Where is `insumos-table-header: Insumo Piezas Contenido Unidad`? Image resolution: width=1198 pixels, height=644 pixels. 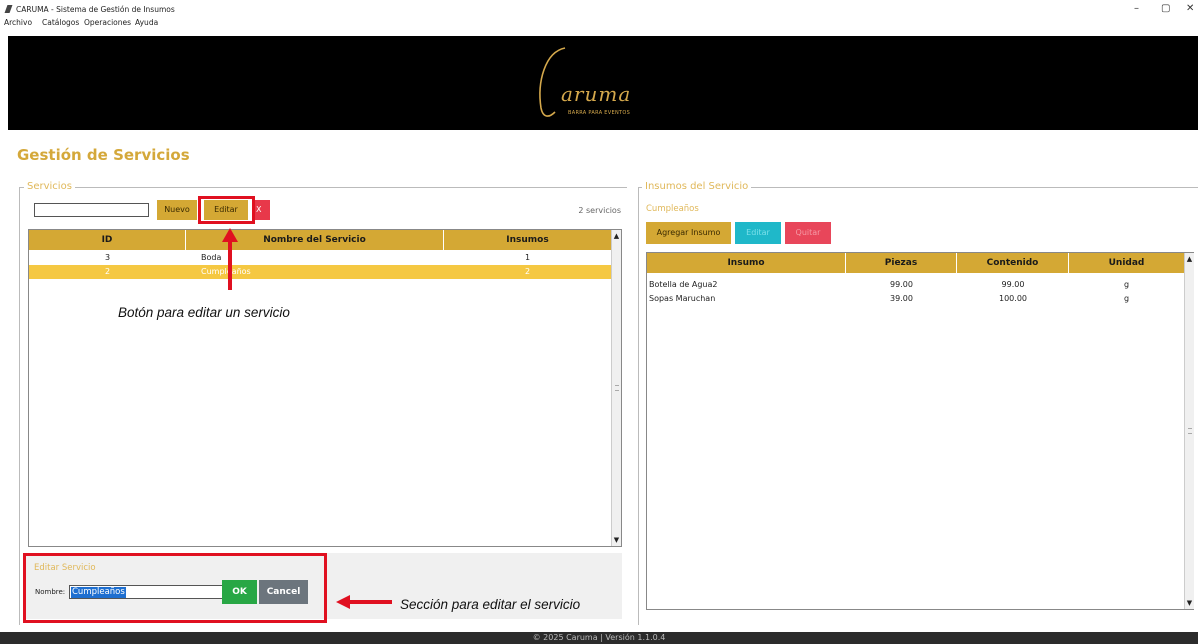 insumos-table-header: Insumo Piezas Contenido Unidad is located at coordinates (915, 263).